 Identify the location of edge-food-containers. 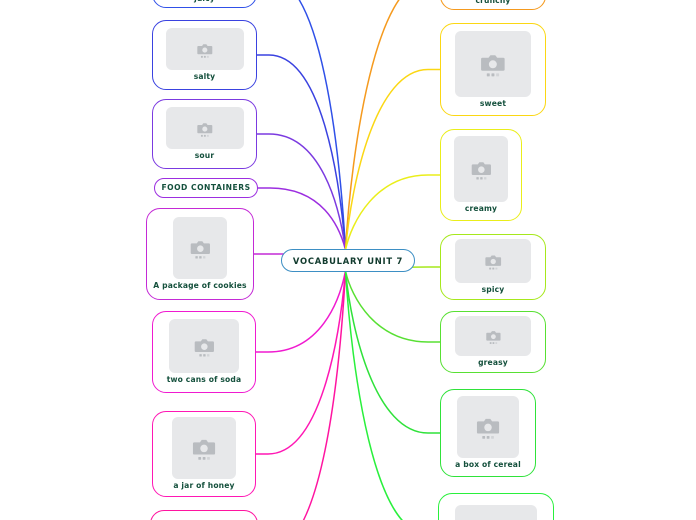
(302, 219).